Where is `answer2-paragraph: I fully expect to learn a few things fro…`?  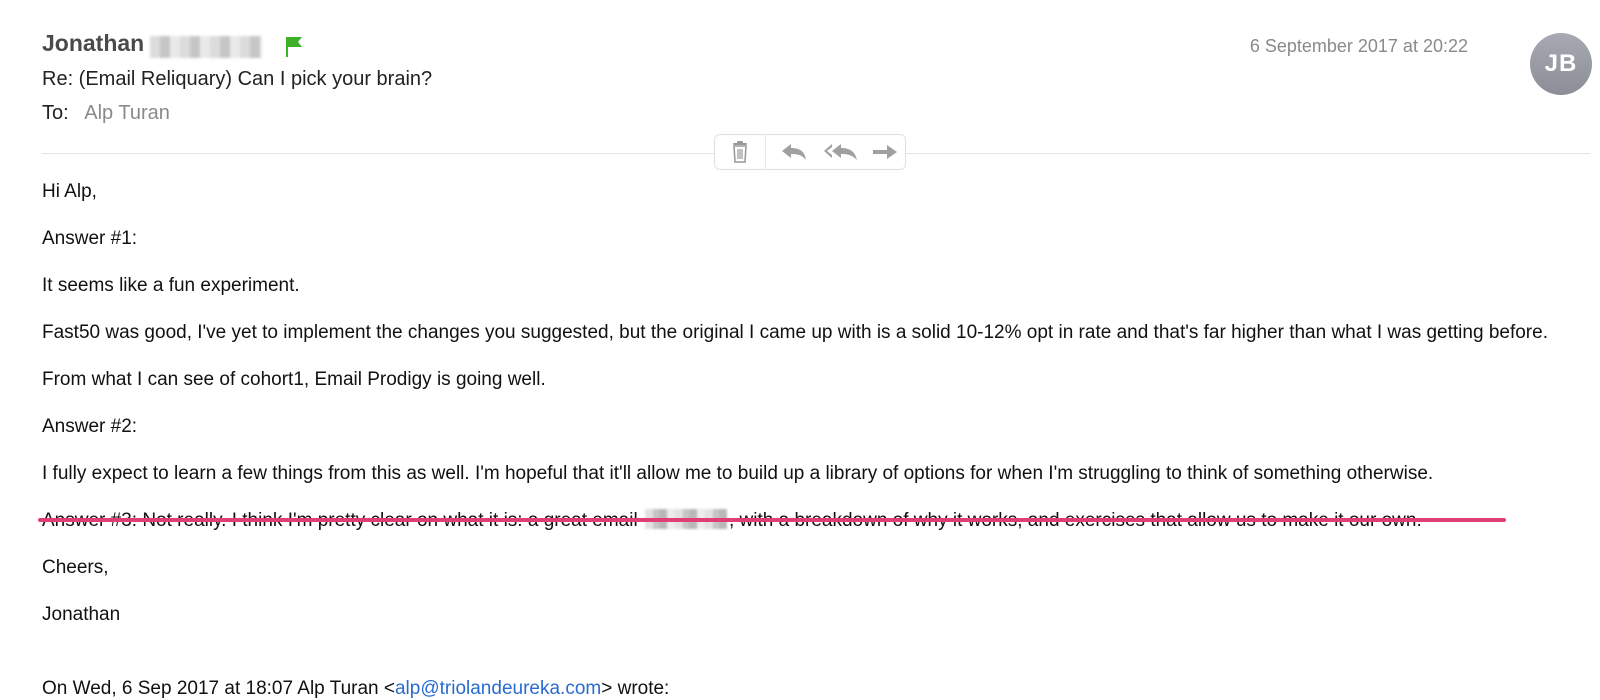 answer2-paragraph: I fully expect to learn a few things fro… is located at coordinates (738, 473).